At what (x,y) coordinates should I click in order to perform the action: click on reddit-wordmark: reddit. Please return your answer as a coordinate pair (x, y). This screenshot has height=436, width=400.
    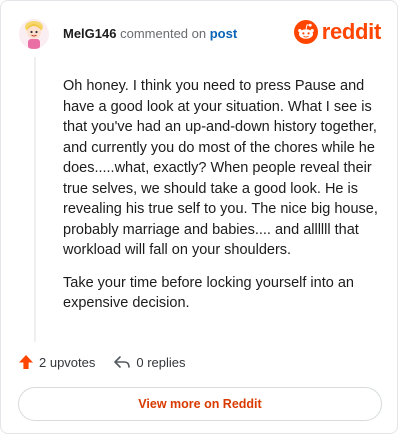
    Looking at the image, I should click on (351, 31).